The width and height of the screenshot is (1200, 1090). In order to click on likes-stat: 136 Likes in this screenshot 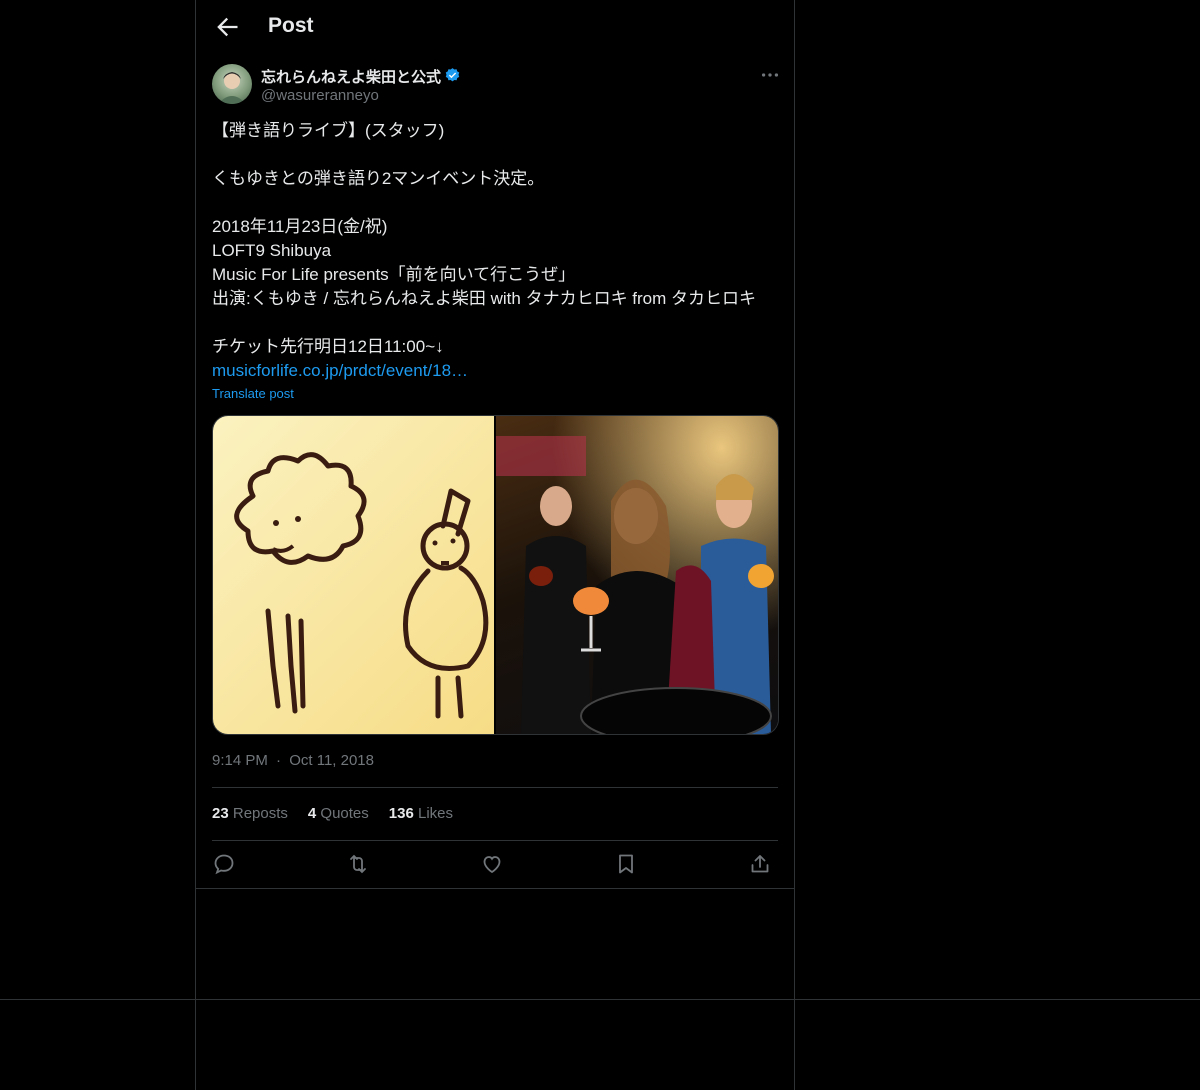, I will do `click(421, 813)`.